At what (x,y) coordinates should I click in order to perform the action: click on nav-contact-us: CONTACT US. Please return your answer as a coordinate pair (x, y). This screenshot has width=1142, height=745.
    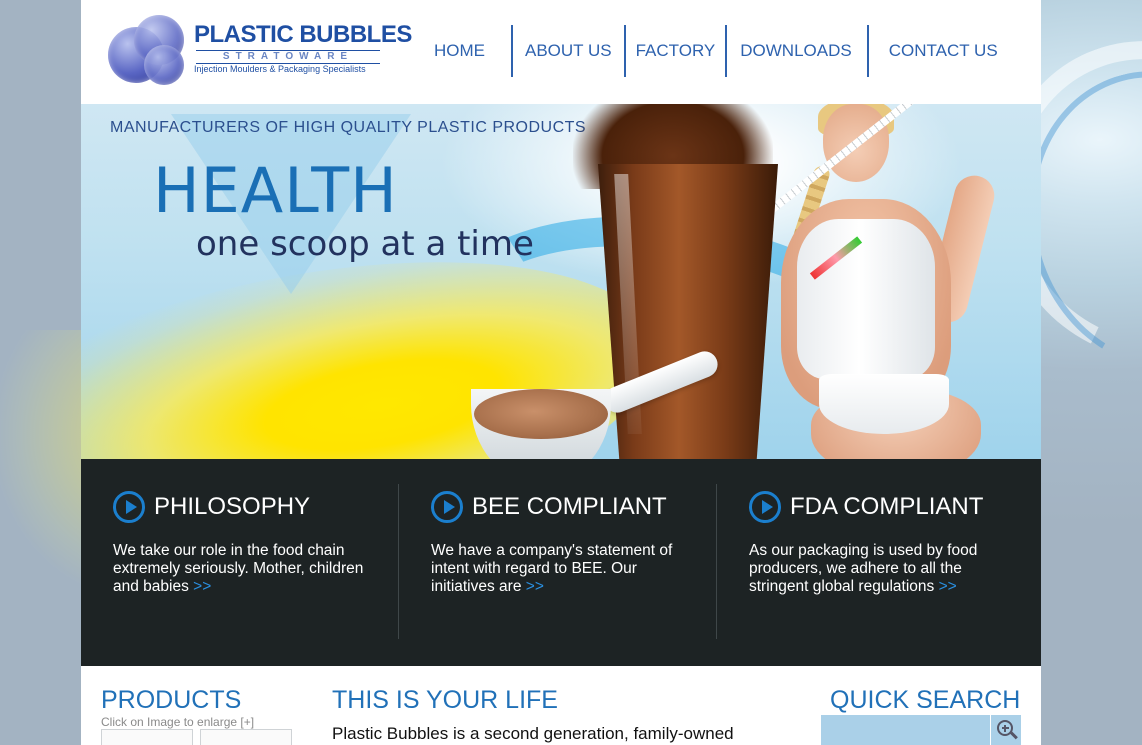
    Looking at the image, I should click on (939, 51).